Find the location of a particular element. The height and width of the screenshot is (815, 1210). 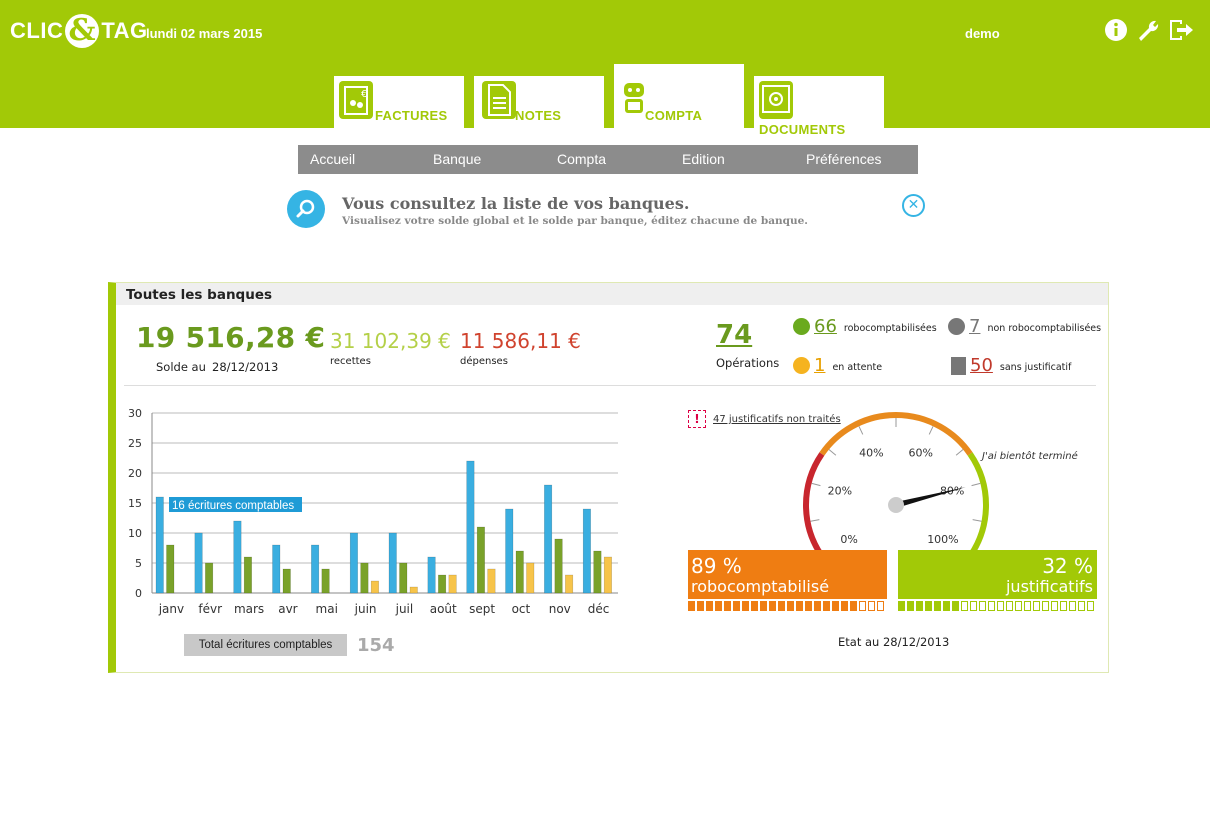

global-balance: 19 516,28 € is located at coordinates (231, 337).